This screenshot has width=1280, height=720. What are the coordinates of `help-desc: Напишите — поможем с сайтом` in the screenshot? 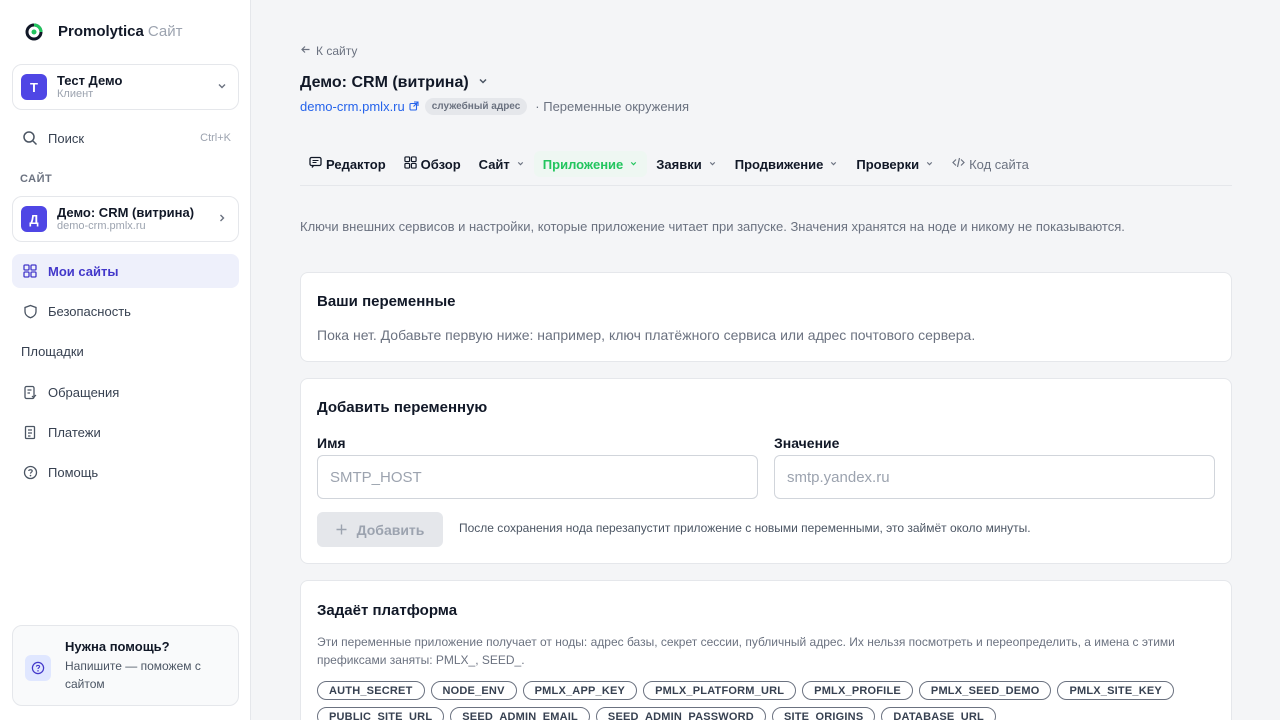 It's located at (133, 675).